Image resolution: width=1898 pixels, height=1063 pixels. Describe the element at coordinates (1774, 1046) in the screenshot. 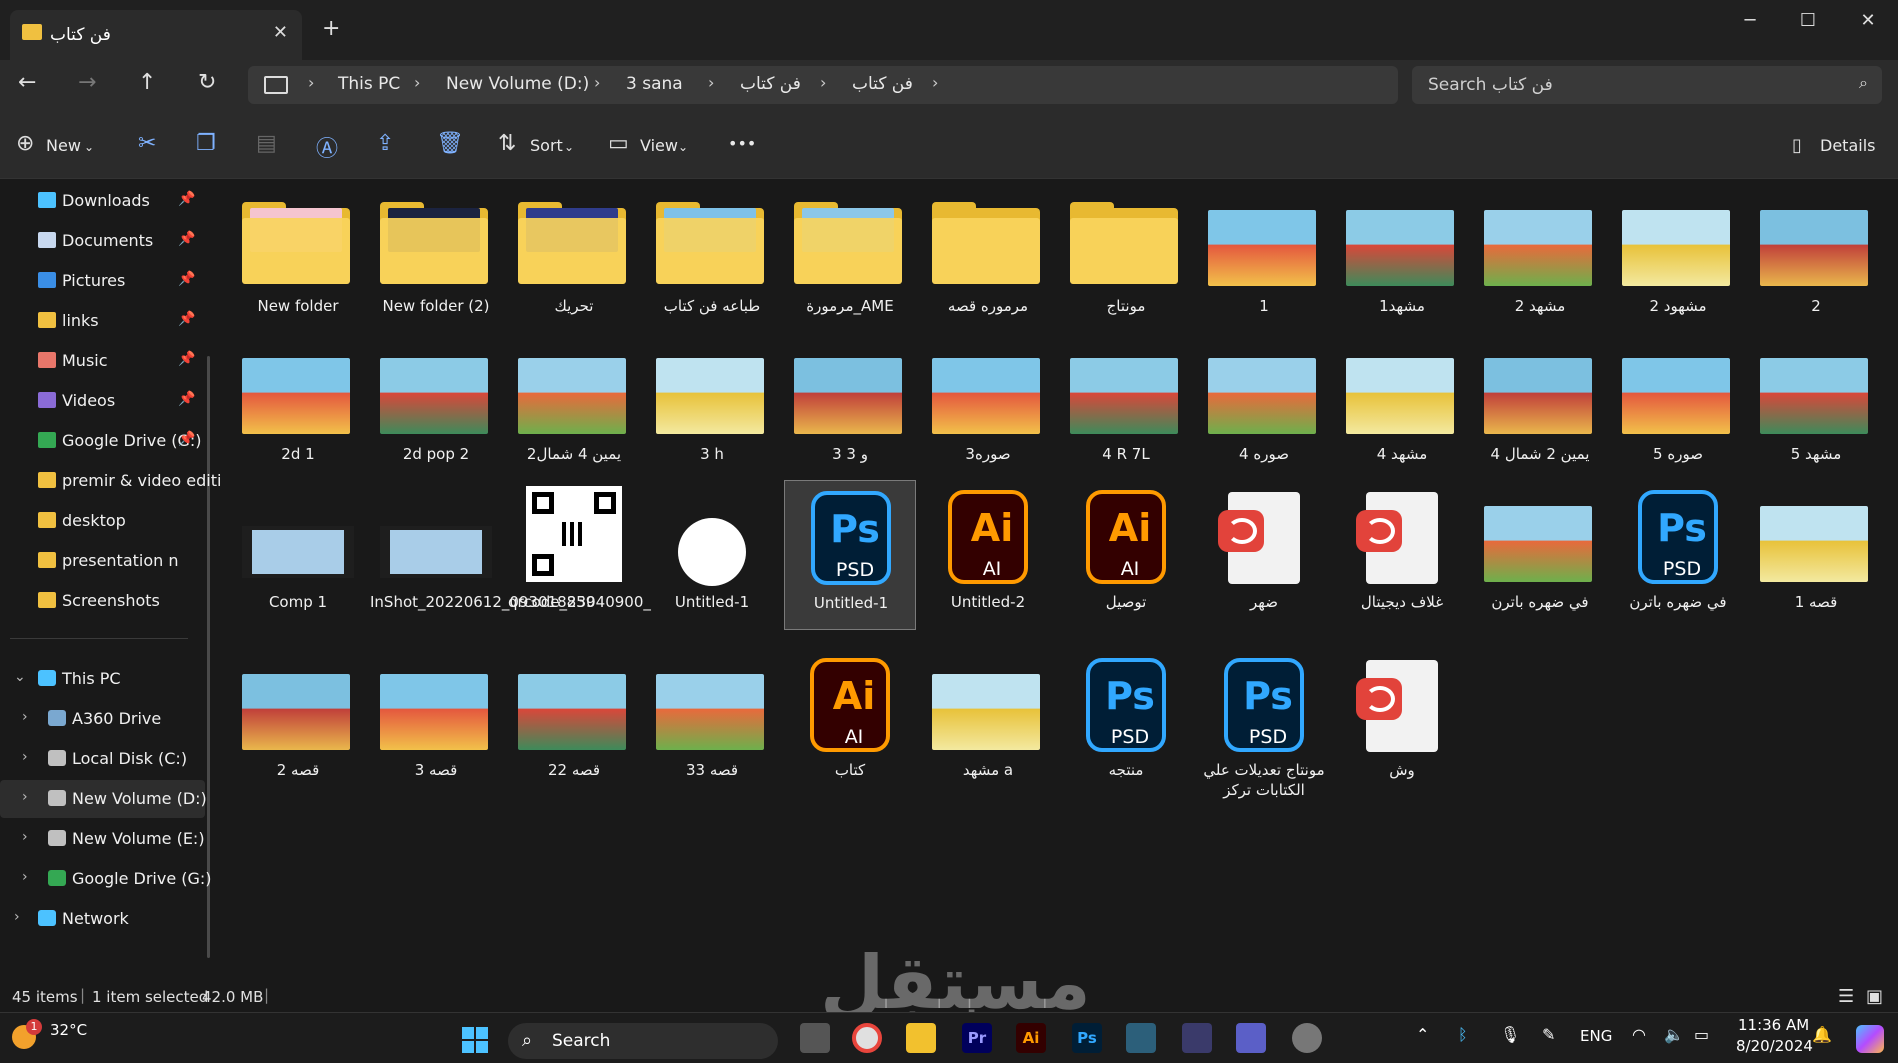

I see `clock-date: 8/20/2024` at that location.